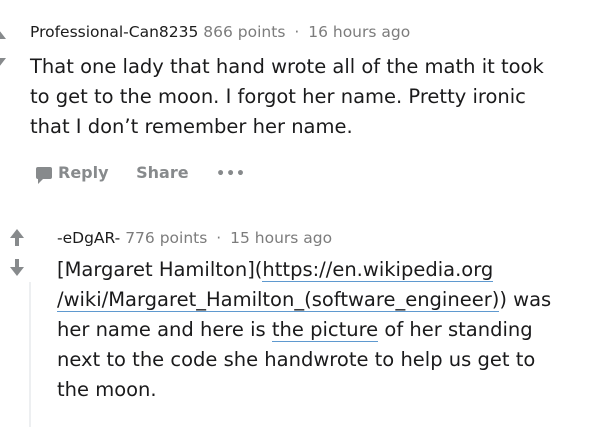 The width and height of the screenshot is (592, 427). I want to click on comment-timestamp: 16 hours ago, so click(359, 32).